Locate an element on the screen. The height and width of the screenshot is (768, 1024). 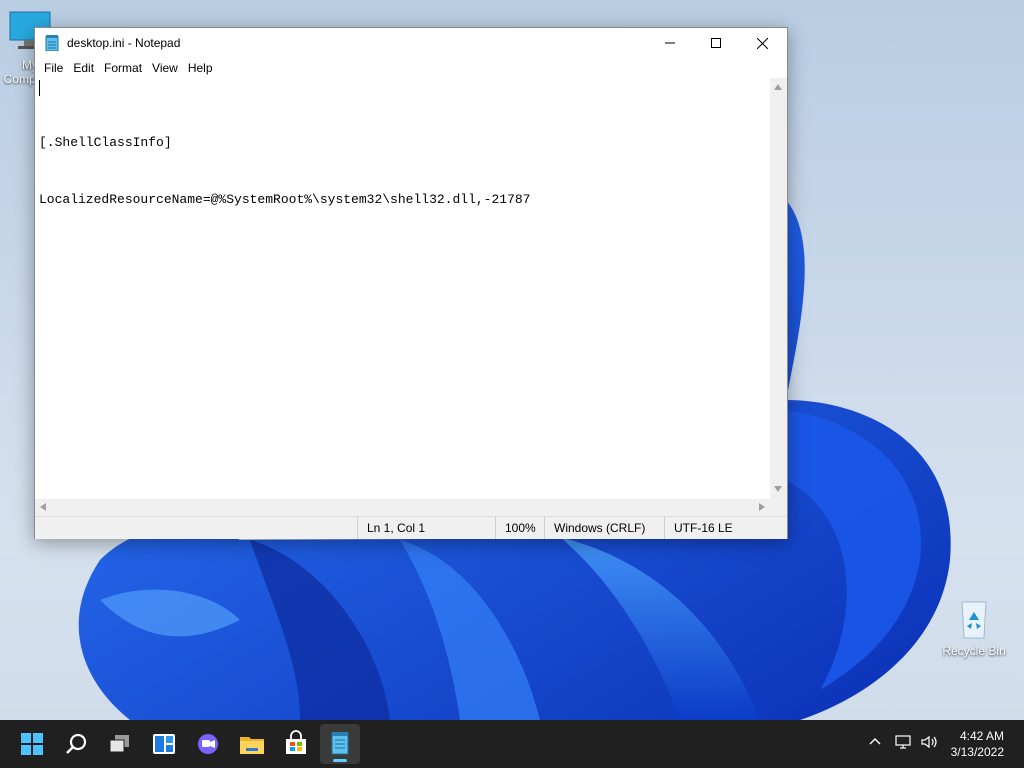
scroll-down-icon is located at coordinates (778, 489).